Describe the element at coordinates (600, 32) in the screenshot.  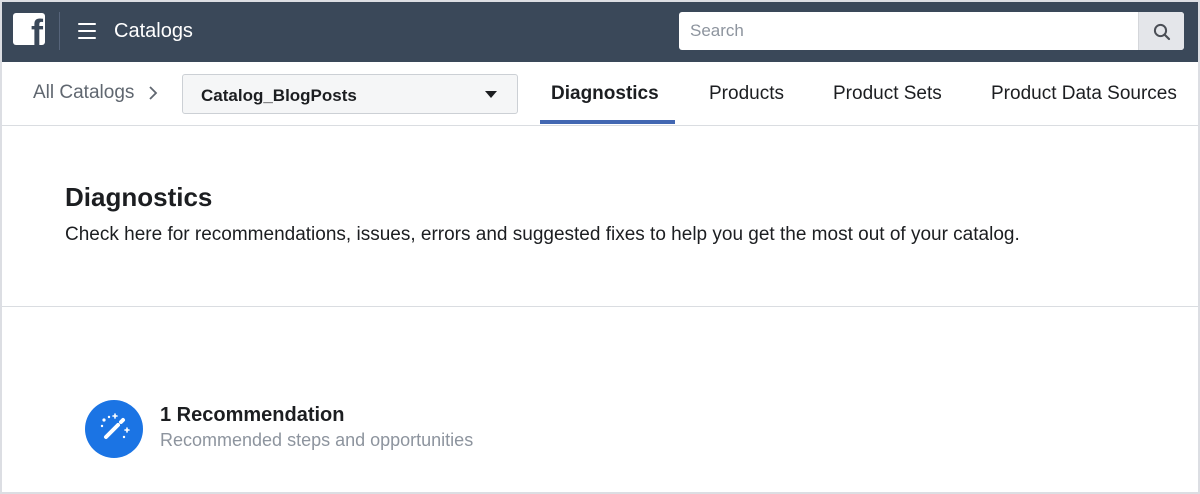
I see `top-bar: f Catalogs` at that location.